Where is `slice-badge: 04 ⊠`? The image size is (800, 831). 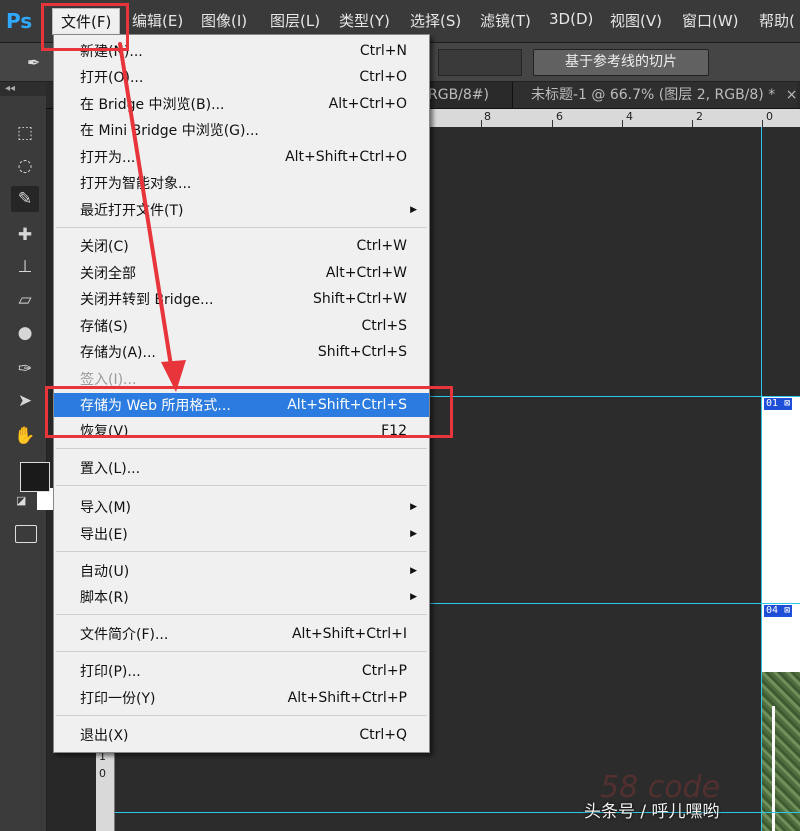 slice-badge: 04 ⊠ is located at coordinates (778, 611).